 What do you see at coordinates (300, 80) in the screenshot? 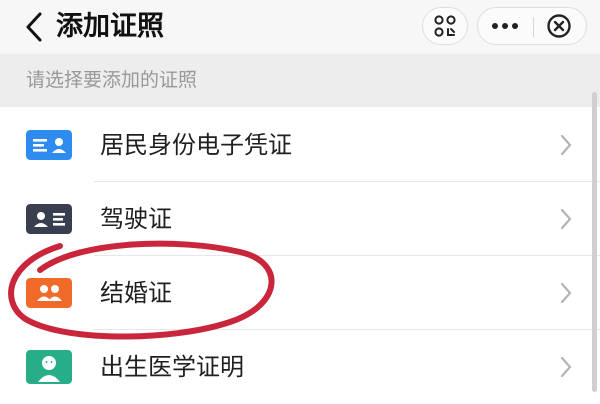
I see `section-header: 请选择要添加的证照` at bounding box center [300, 80].